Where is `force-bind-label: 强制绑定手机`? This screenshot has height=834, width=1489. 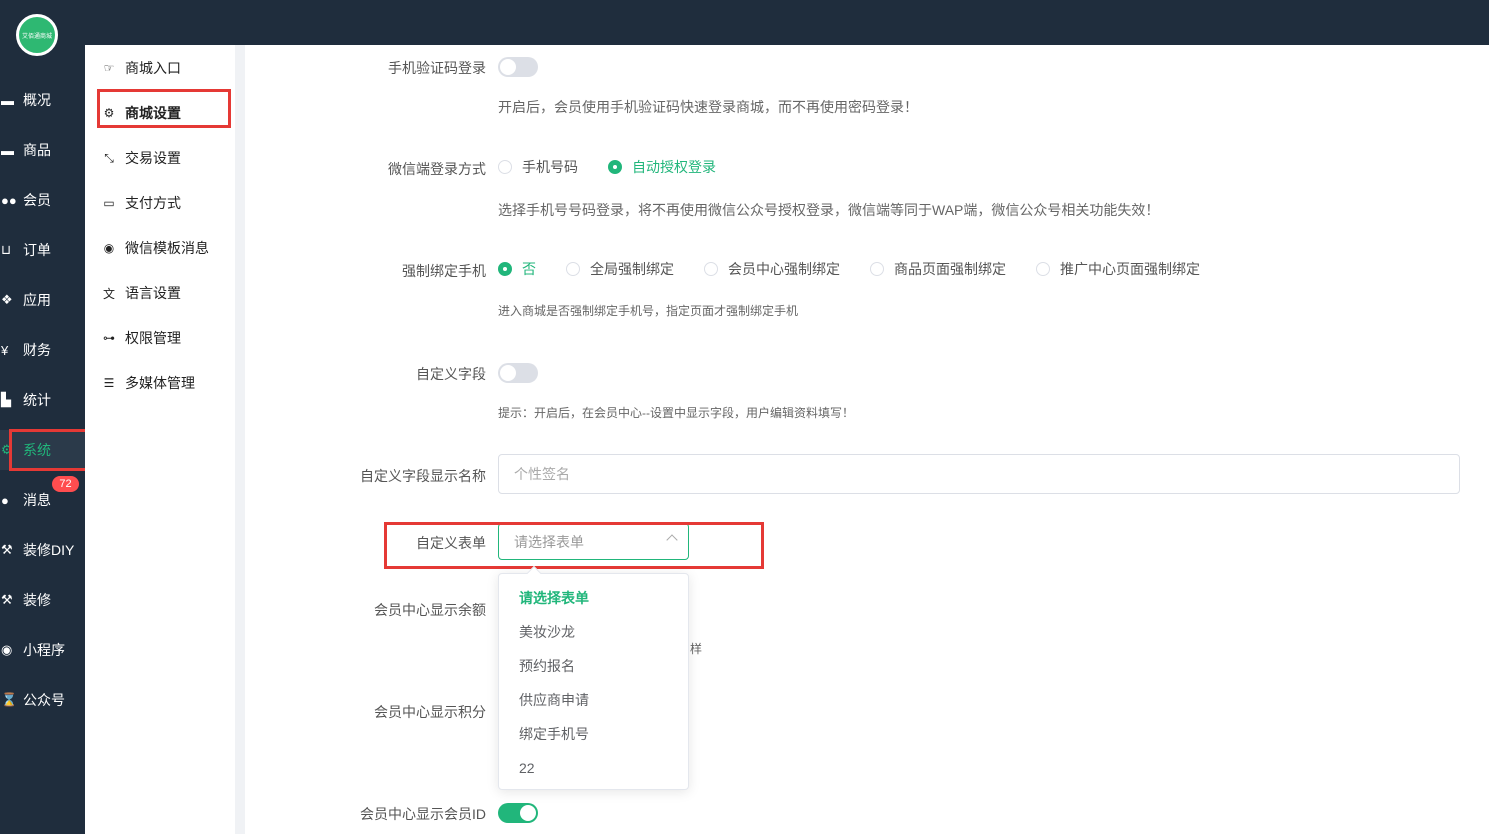
force-bind-label: 强制绑定手机 is located at coordinates (444, 271).